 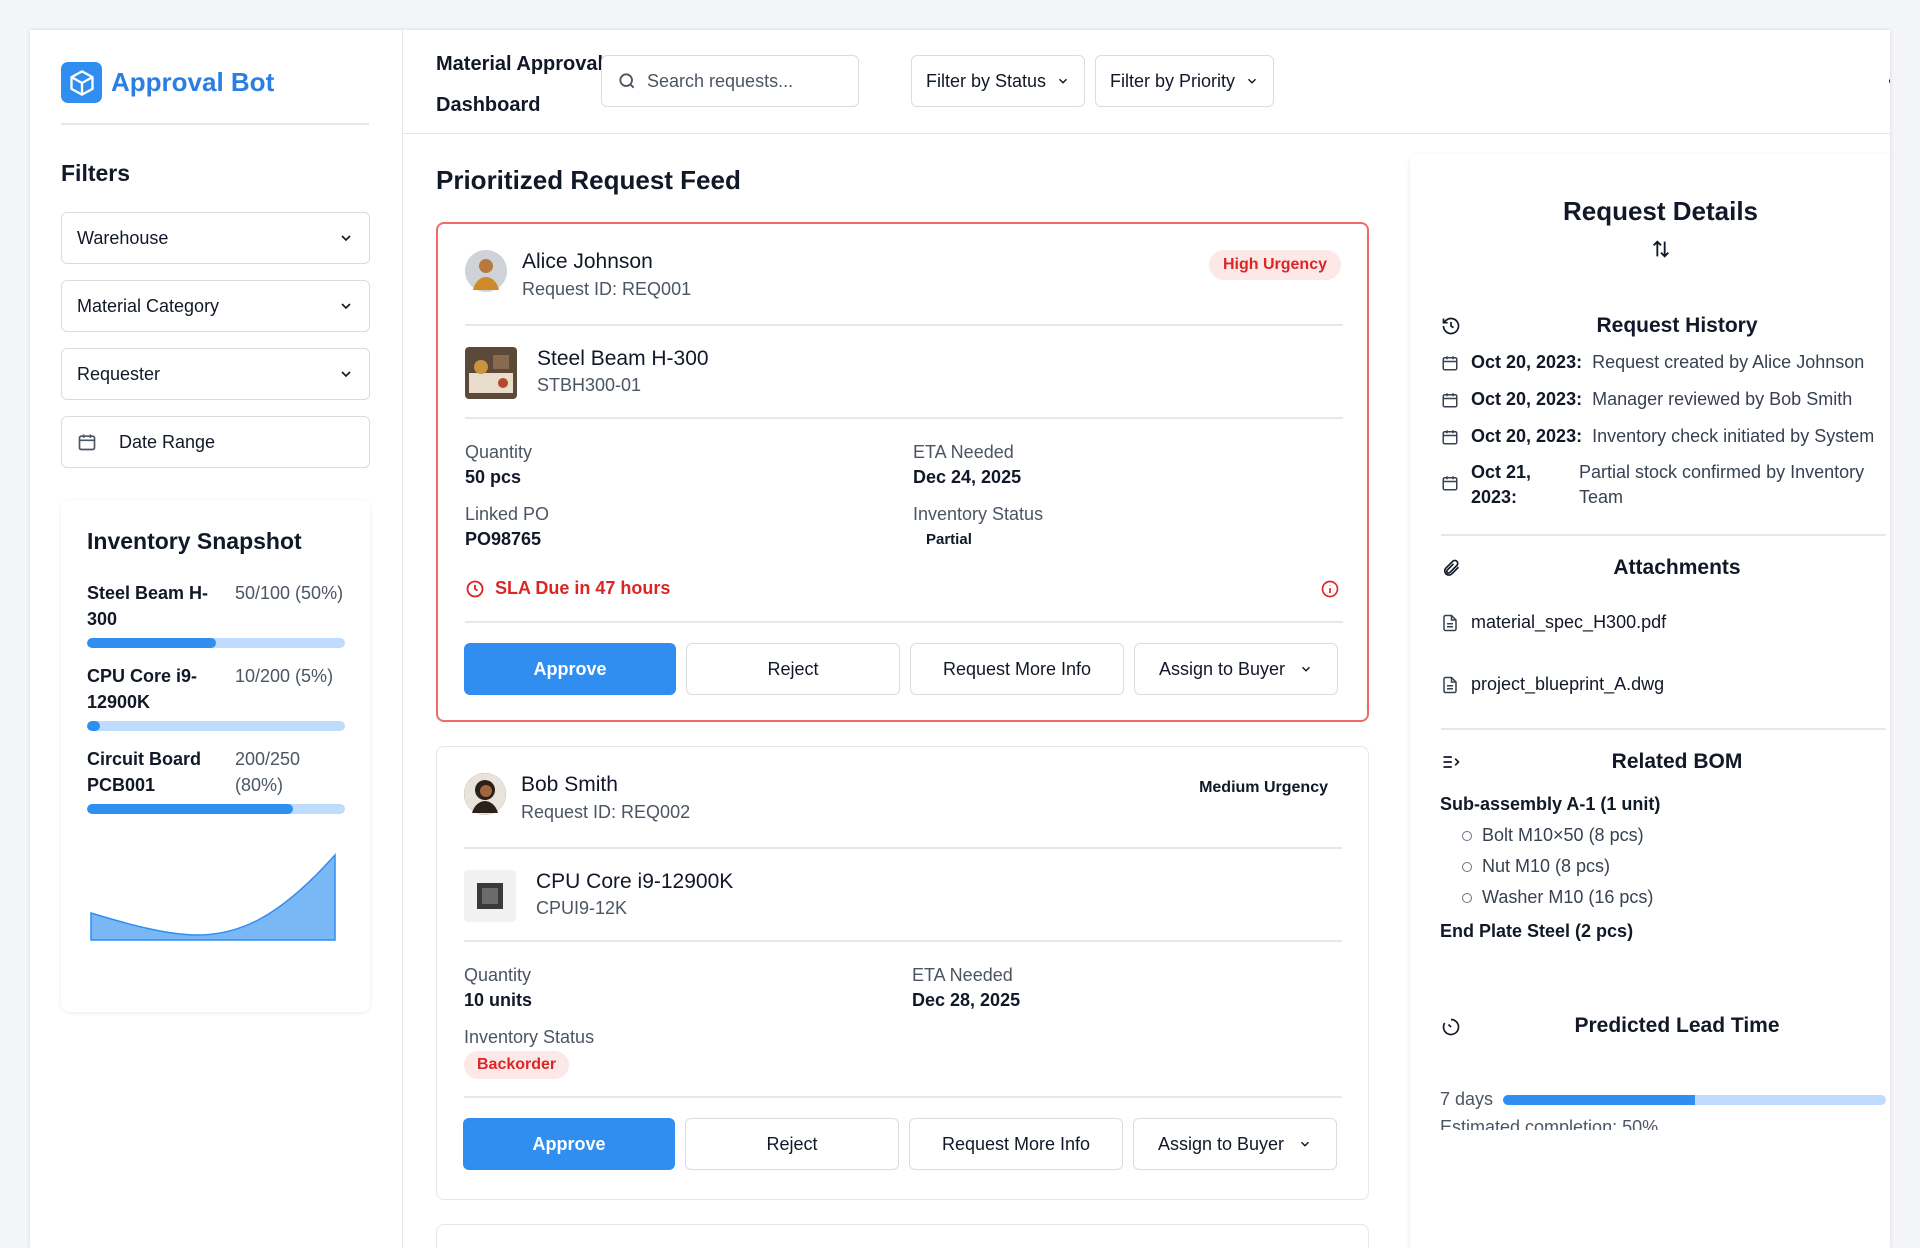 I want to click on history-icon, so click(x=1451, y=326).